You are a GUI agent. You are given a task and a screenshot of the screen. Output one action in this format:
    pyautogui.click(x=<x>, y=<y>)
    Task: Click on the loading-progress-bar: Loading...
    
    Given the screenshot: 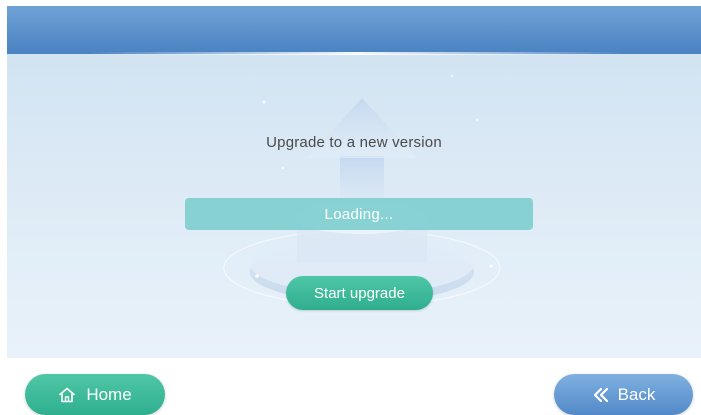 What is the action you would take?
    pyautogui.click(x=359, y=214)
    